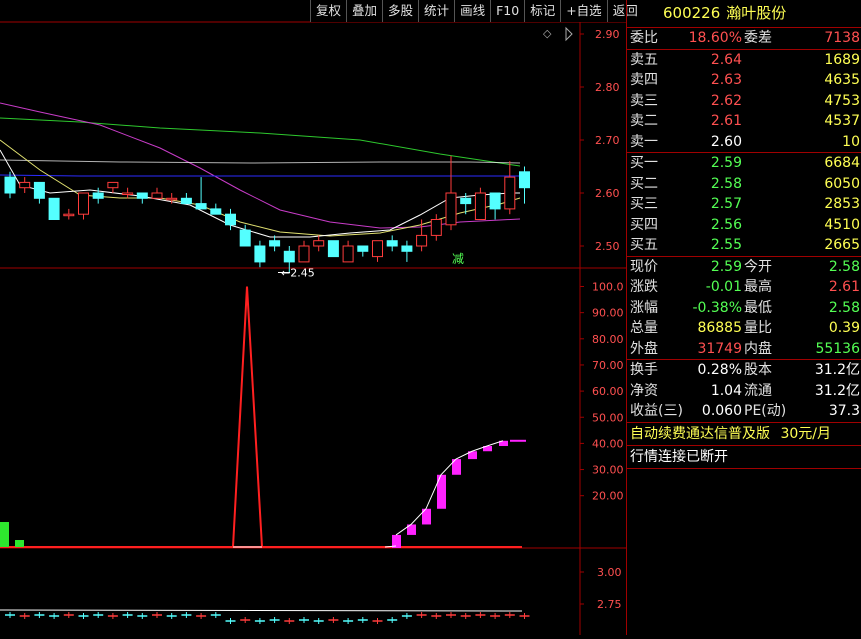  What do you see at coordinates (842, 204) in the screenshot?
I see `buy-level-volume: 2853` at bounding box center [842, 204].